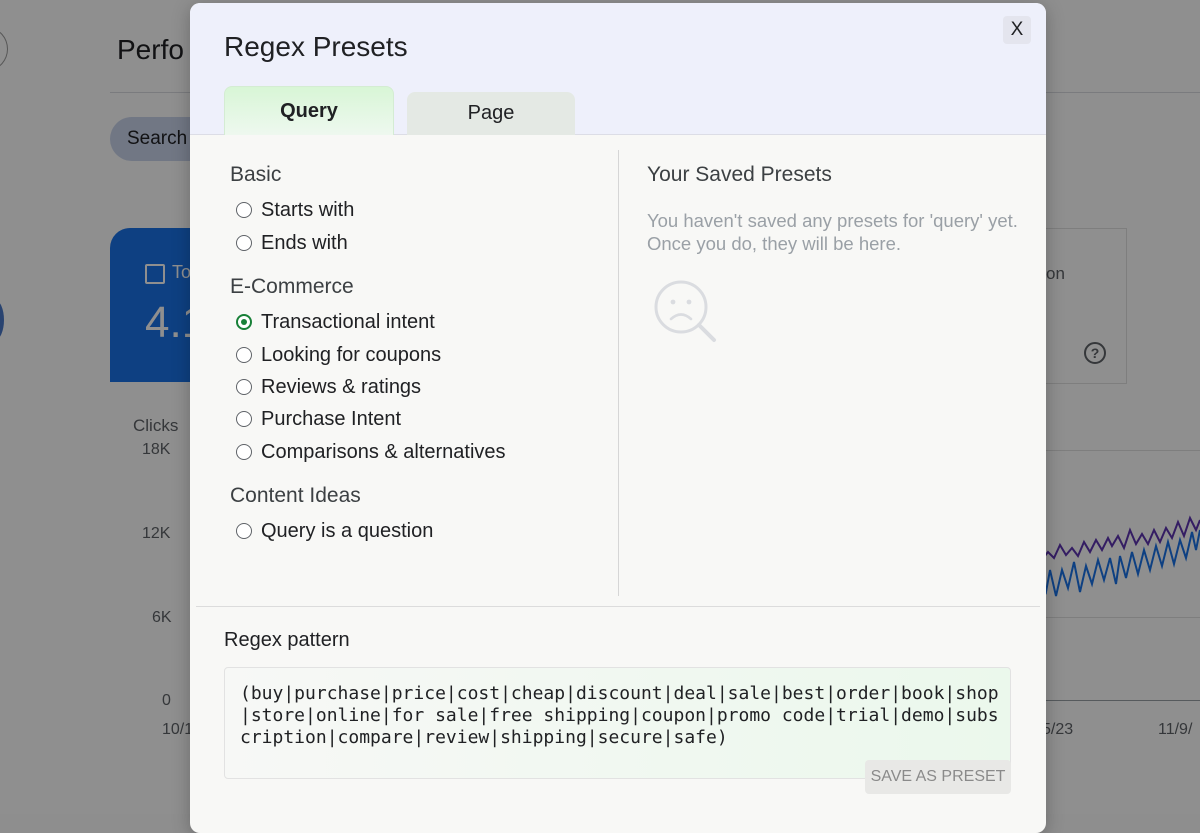 This screenshot has width=1200, height=833. I want to click on option-label: Reviews & ratings, so click(341, 386).